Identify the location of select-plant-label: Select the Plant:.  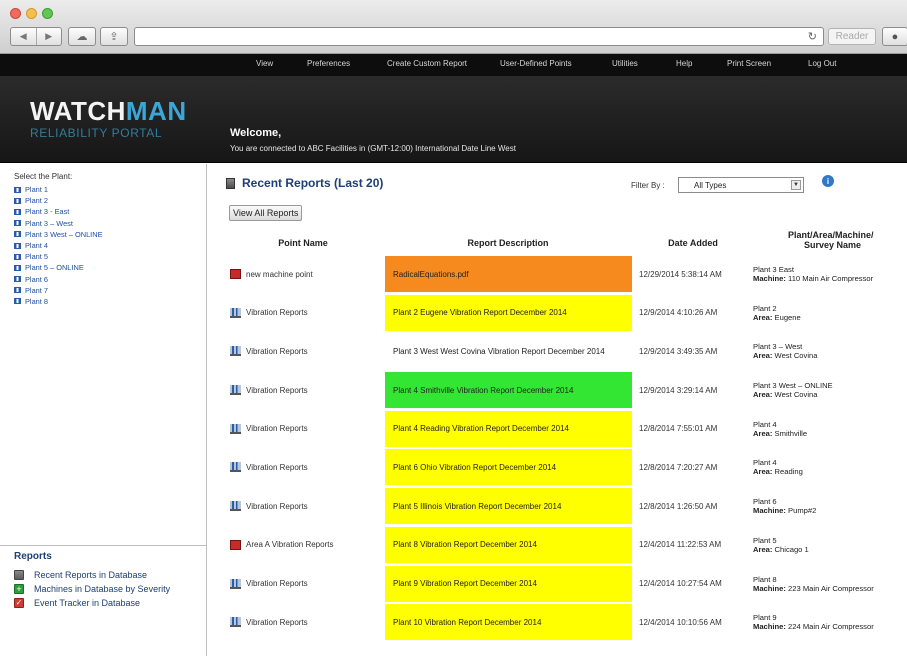
(43, 176).